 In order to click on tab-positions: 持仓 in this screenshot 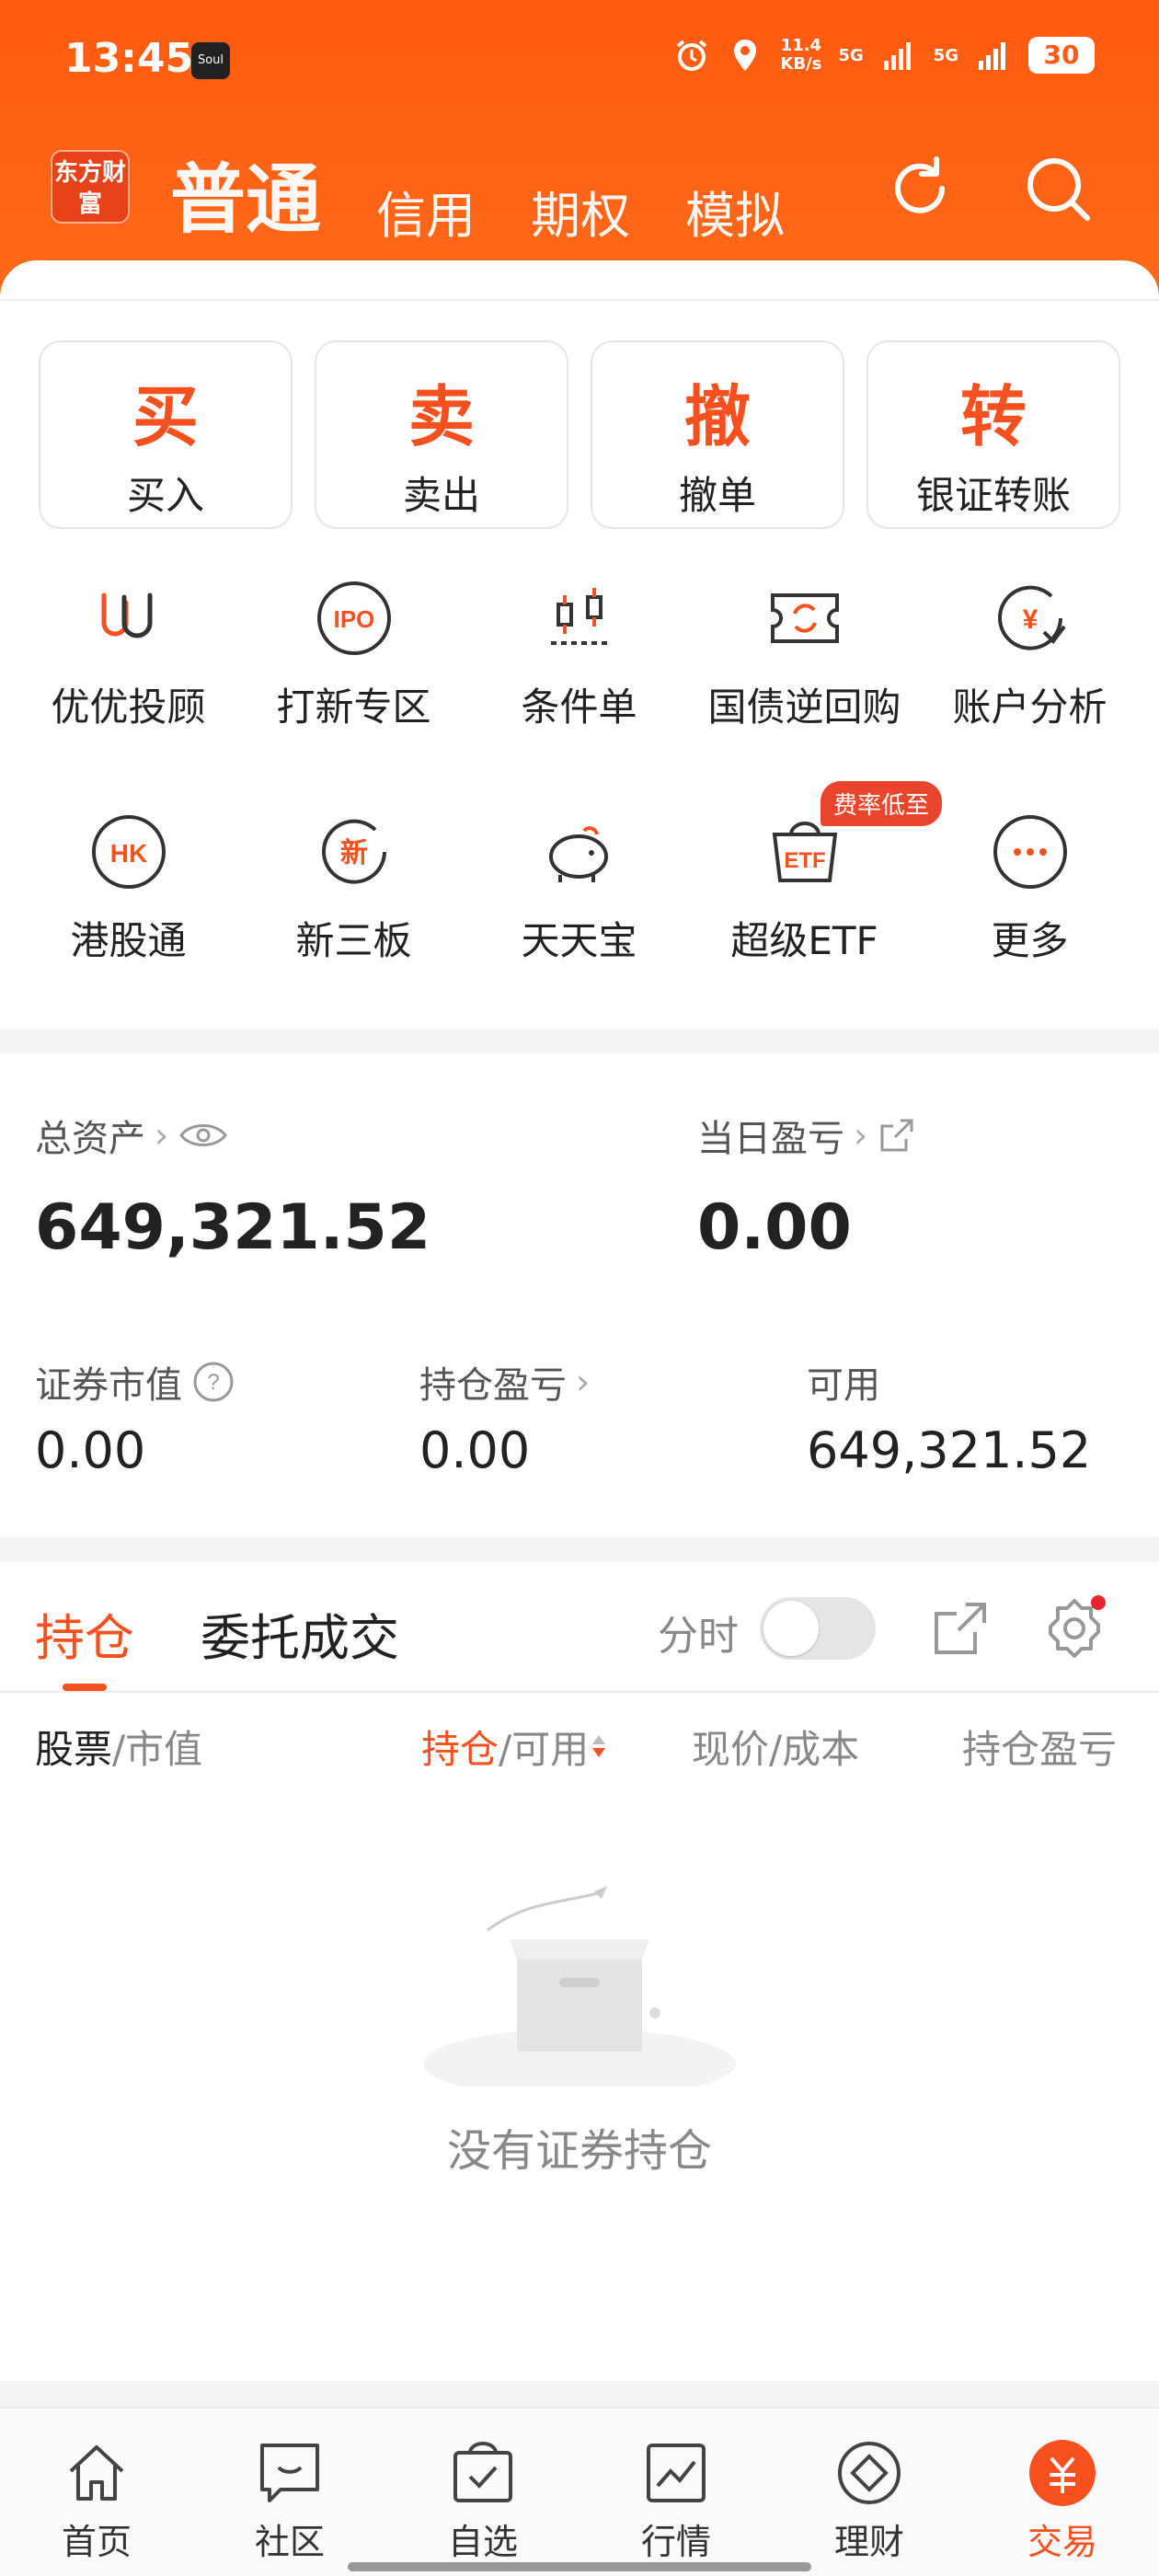, I will do `click(84, 1633)`.